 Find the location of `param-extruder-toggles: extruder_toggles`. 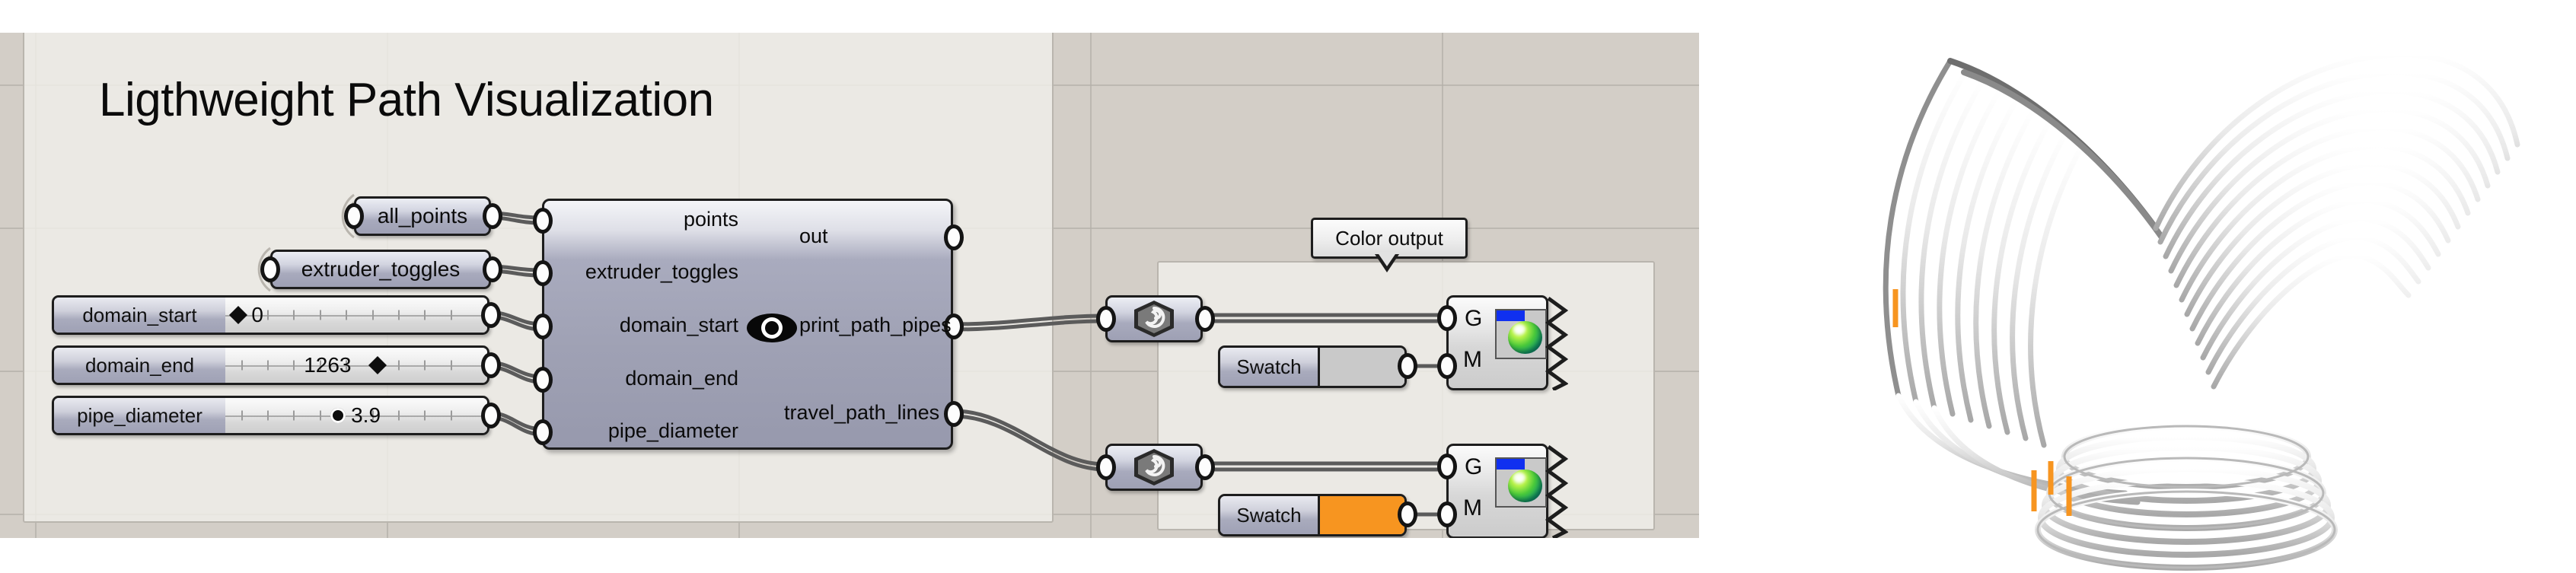

param-extruder-toggles: extruder_toggles is located at coordinates (380, 269).